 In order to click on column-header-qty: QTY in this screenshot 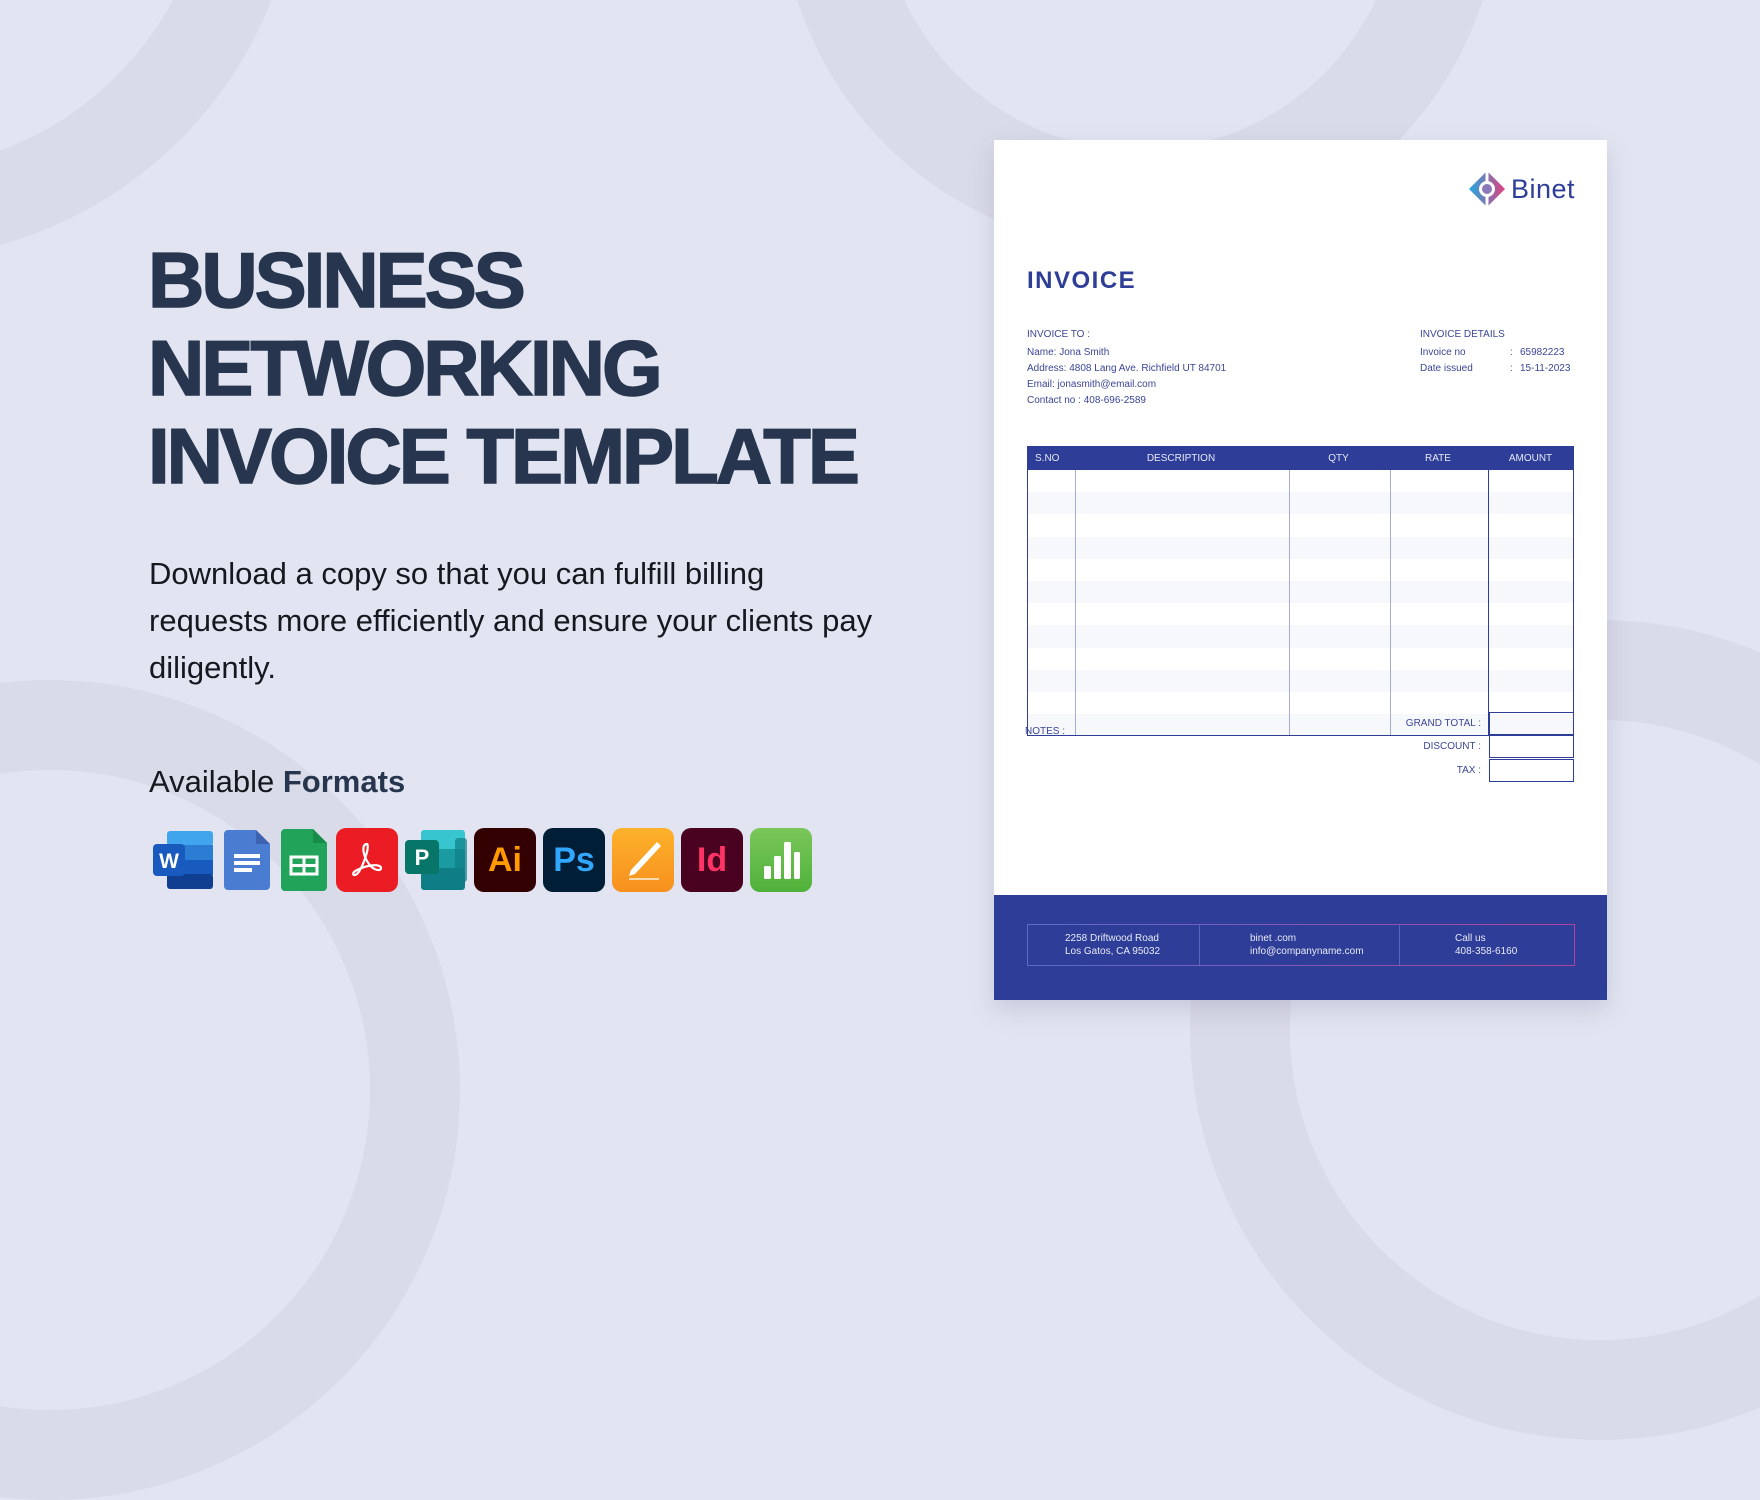, I will do `click(1338, 458)`.